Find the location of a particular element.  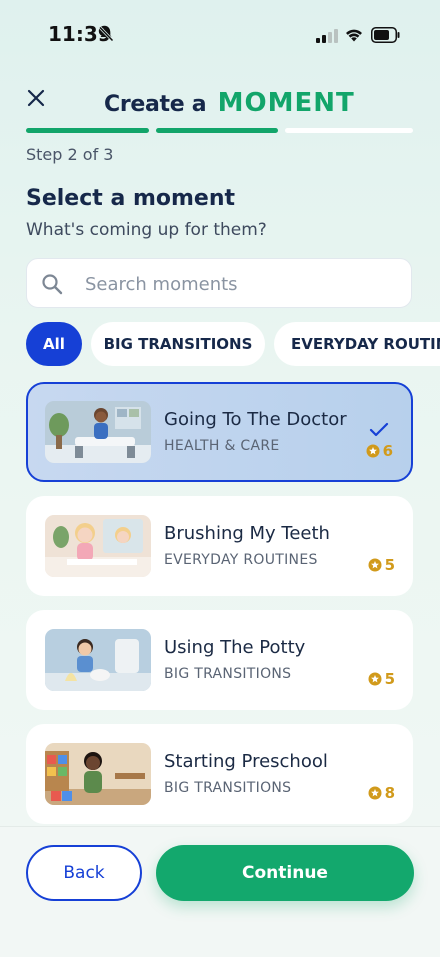

moment-points-value: 6 is located at coordinates (387, 451).